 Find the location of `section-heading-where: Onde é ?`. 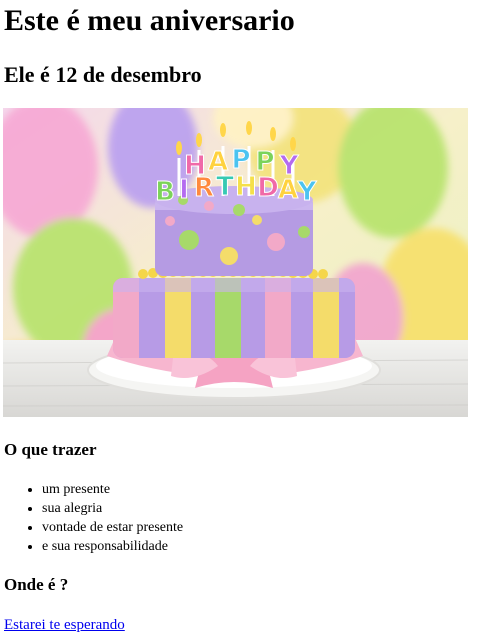

section-heading-where: Onde é ? is located at coordinates (36, 584).